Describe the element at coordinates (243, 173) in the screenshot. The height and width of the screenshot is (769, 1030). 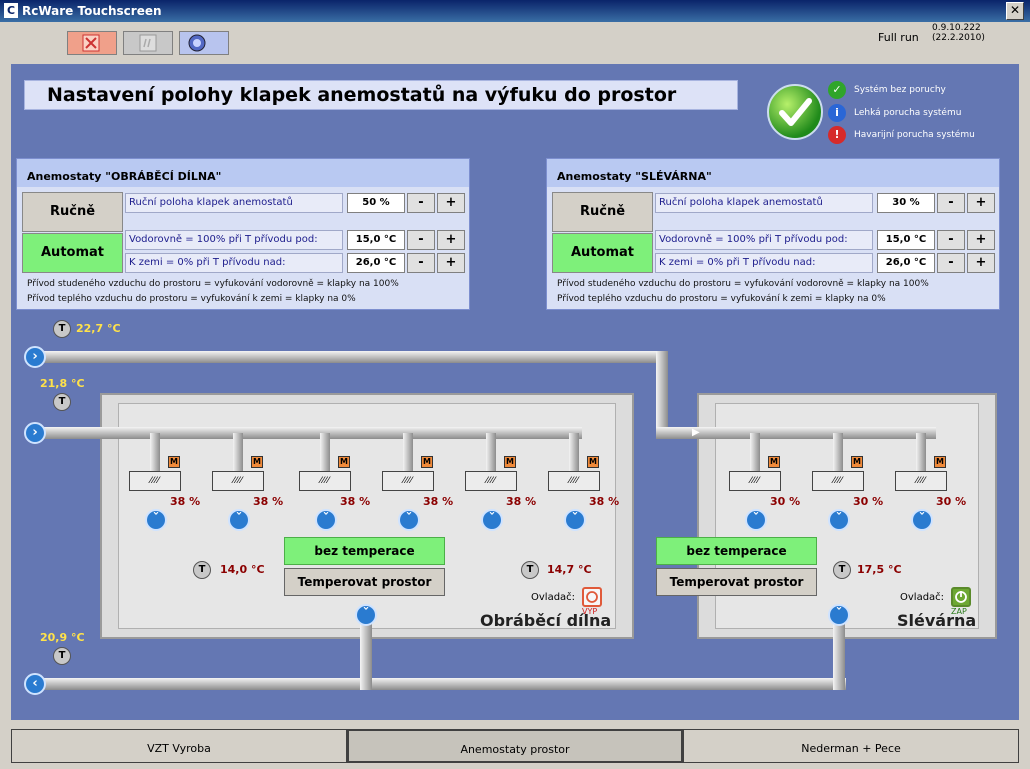
I see `panel-title: Anemostaty "OBRÁBĚCÍ DÍLNA"` at that location.